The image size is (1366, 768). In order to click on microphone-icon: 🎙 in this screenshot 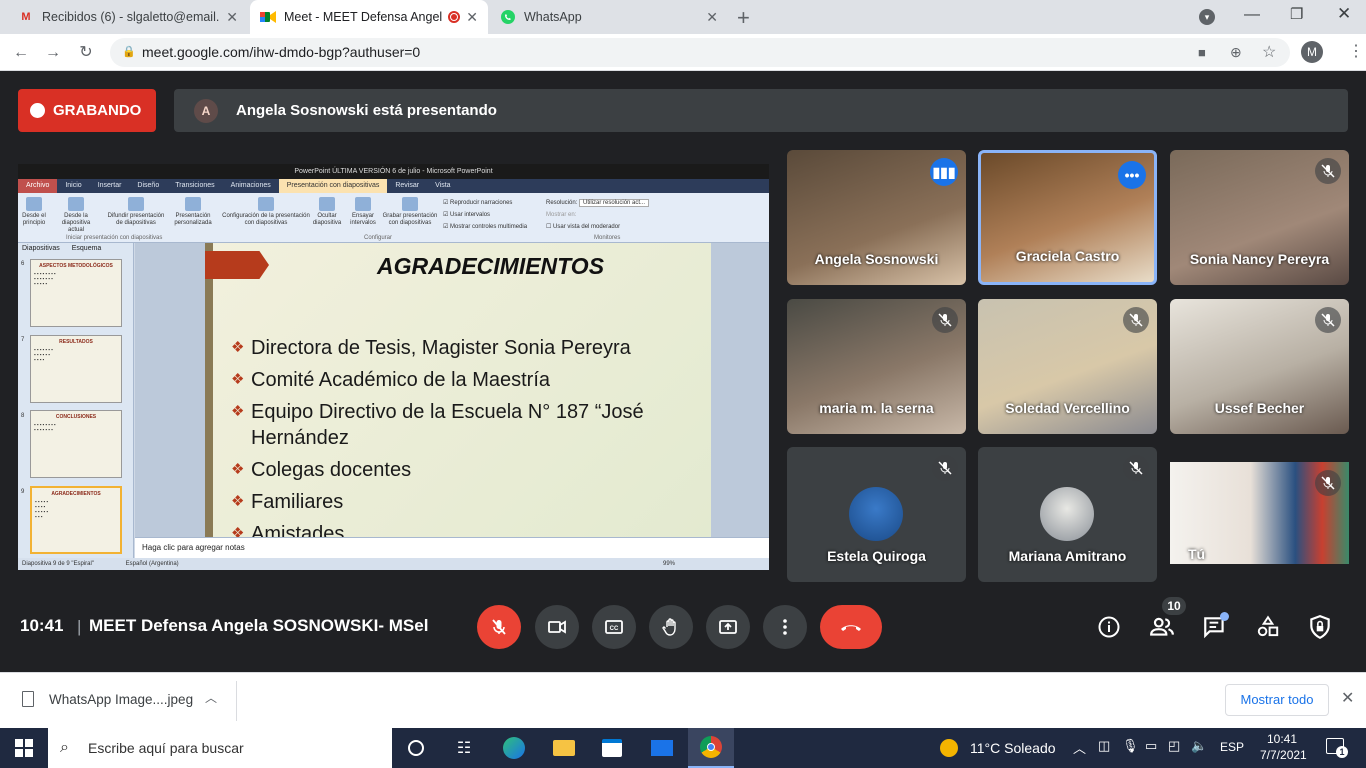, I will do `click(1130, 746)`.